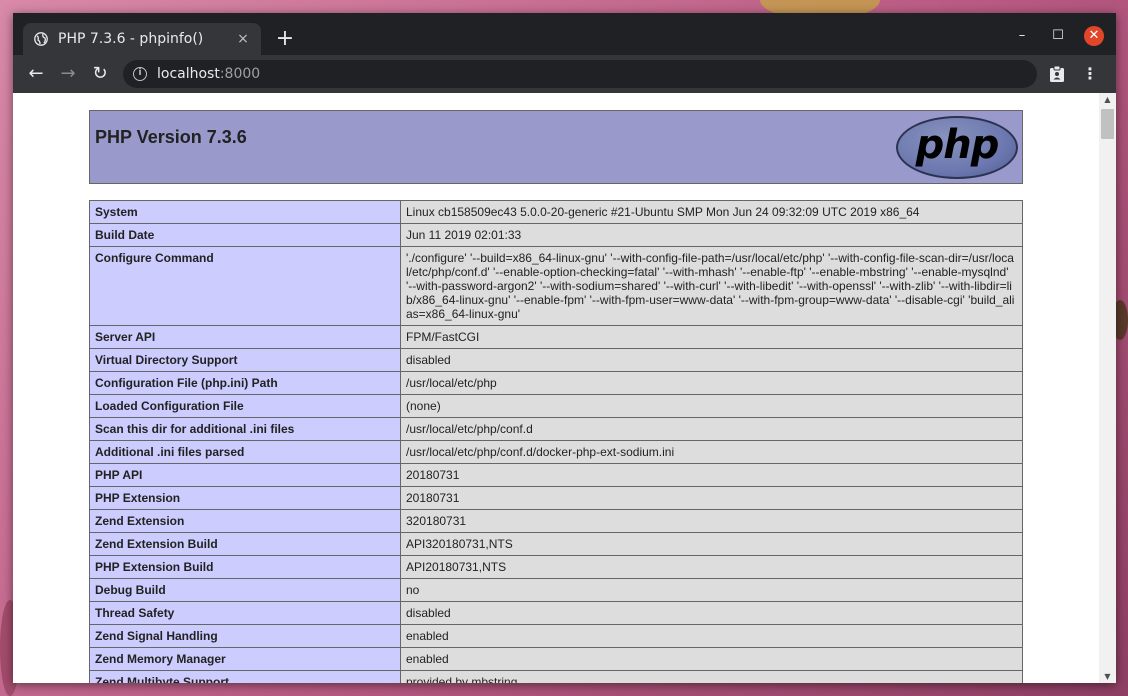 This screenshot has height=696, width=1128. What do you see at coordinates (245, 475) in the screenshot?
I see `row-label: PHP API` at bounding box center [245, 475].